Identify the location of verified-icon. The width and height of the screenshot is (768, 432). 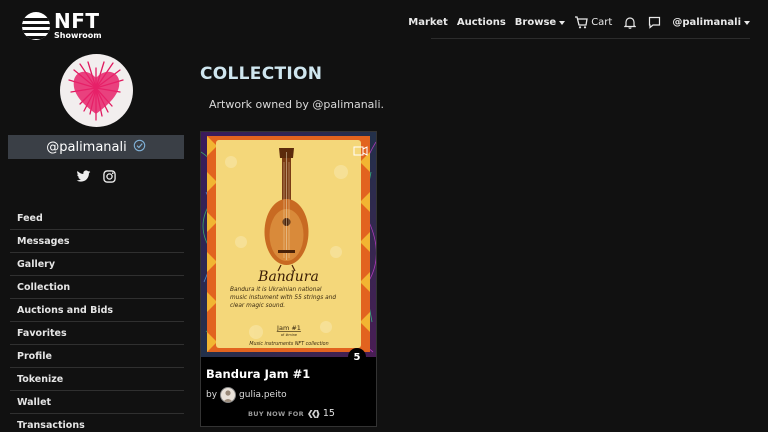
(139, 147).